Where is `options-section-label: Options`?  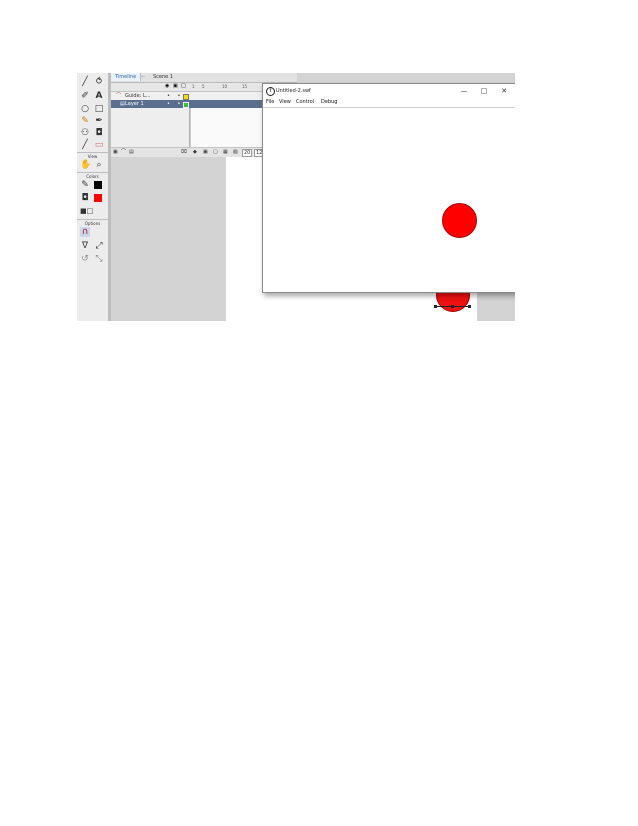
options-section-label: Options is located at coordinates (92, 222).